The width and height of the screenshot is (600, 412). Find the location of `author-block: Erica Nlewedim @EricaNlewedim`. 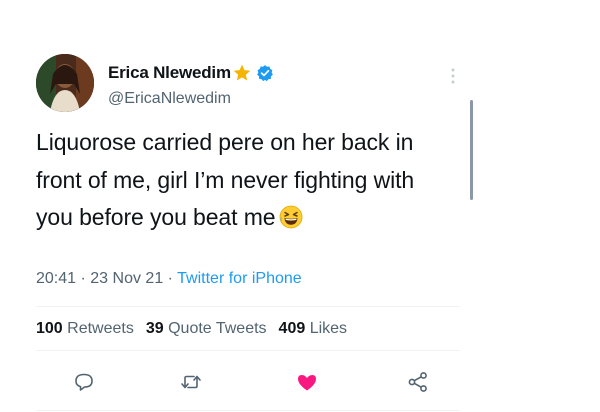

author-block: Erica Nlewedim @EricaNlewedim is located at coordinates (191, 85).